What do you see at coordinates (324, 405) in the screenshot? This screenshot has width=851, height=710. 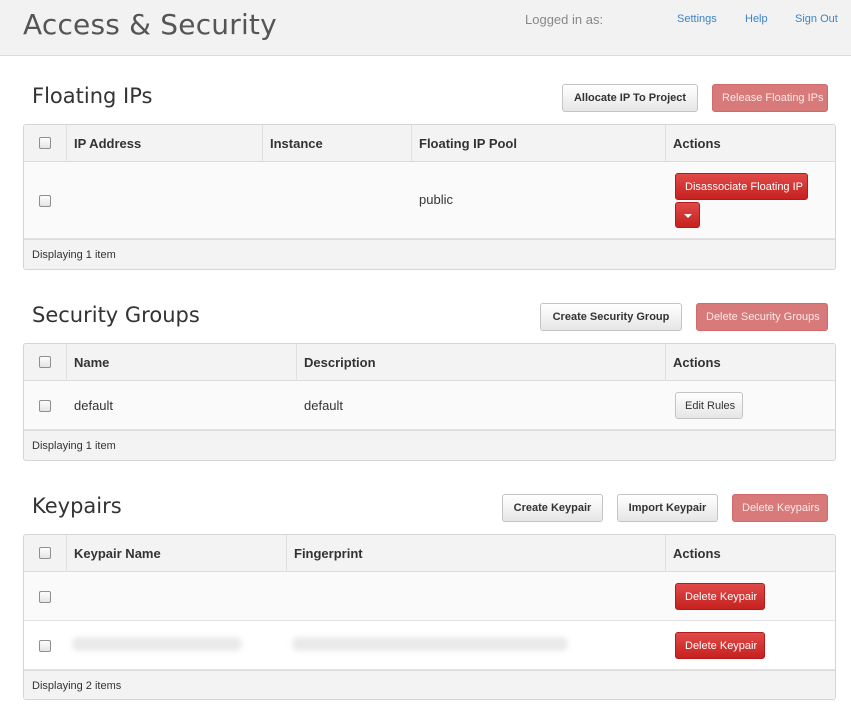 I see `security-group-description: default` at bounding box center [324, 405].